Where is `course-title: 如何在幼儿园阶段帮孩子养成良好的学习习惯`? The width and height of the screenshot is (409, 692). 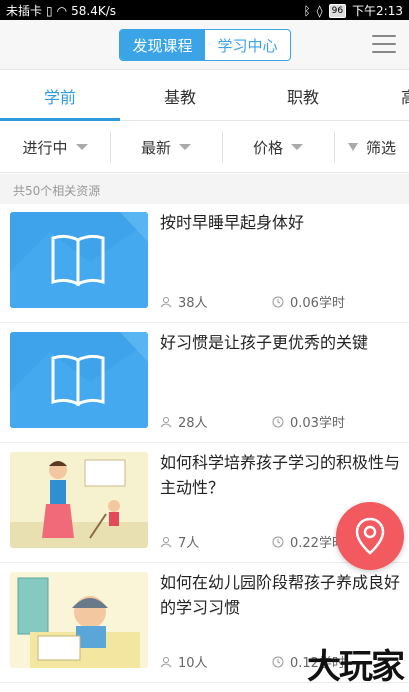
course-title: 如何在幼儿园阶段帮孩子养成良好的学习习惯 is located at coordinates (280, 595).